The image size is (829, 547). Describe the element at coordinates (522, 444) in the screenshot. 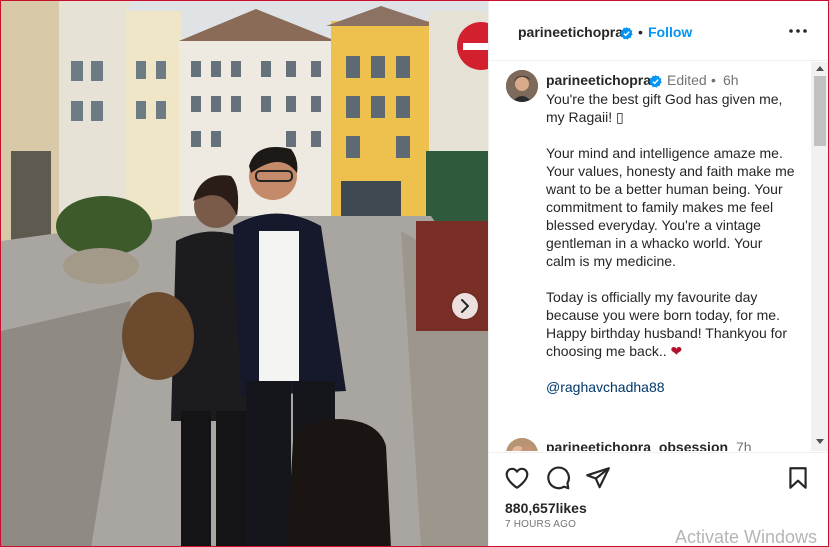

I see `comment-avatar` at that location.